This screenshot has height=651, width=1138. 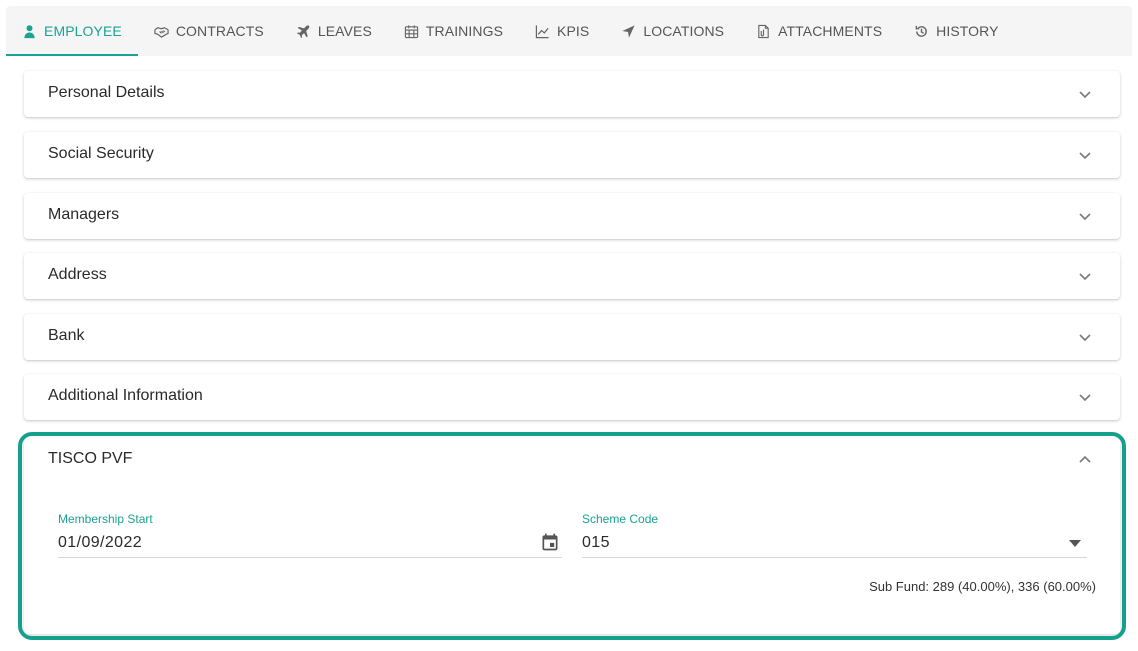 I want to click on calendar-grid-icon, so click(x=411, y=31).